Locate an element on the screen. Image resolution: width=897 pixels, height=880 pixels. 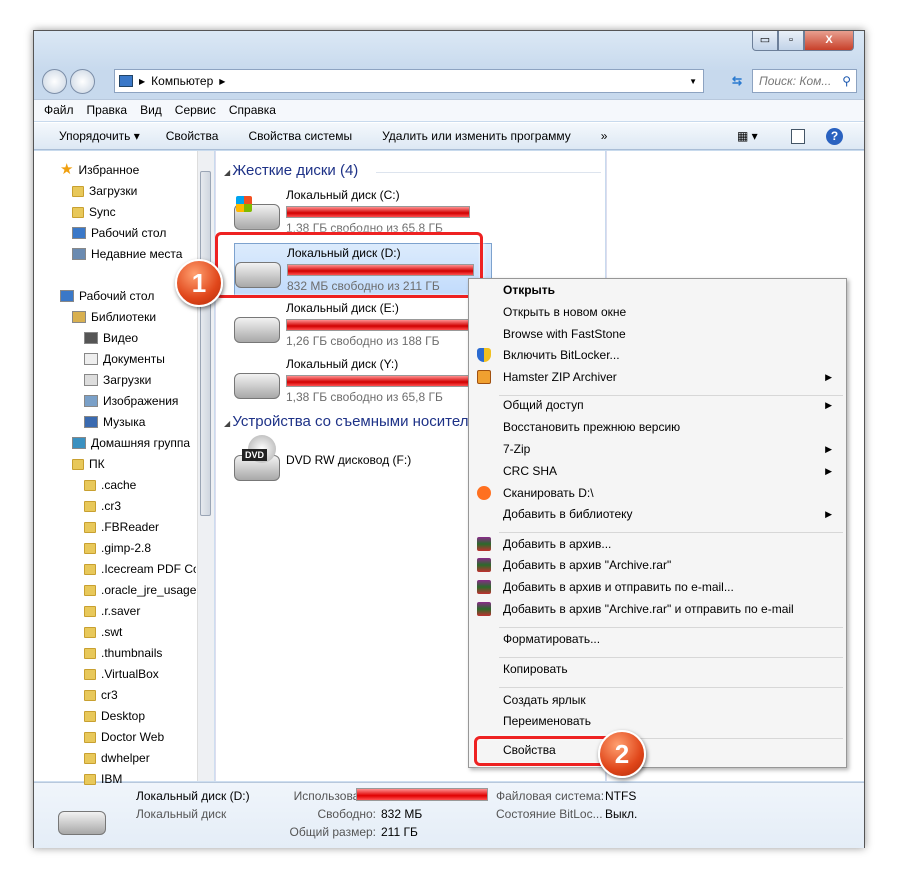
sidebar-item: Изображения is located at coordinates (131, 401).